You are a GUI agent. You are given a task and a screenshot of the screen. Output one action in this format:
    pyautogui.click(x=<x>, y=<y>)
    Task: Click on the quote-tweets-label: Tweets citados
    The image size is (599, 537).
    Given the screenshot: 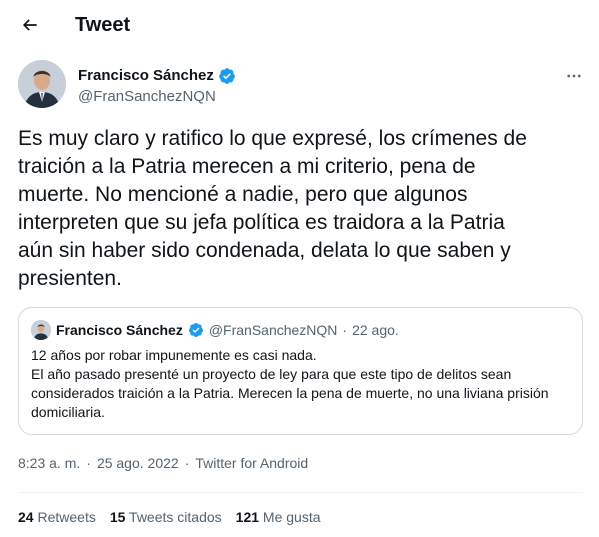 What is the action you would take?
    pyautogui.click(x=175, y=517)
    